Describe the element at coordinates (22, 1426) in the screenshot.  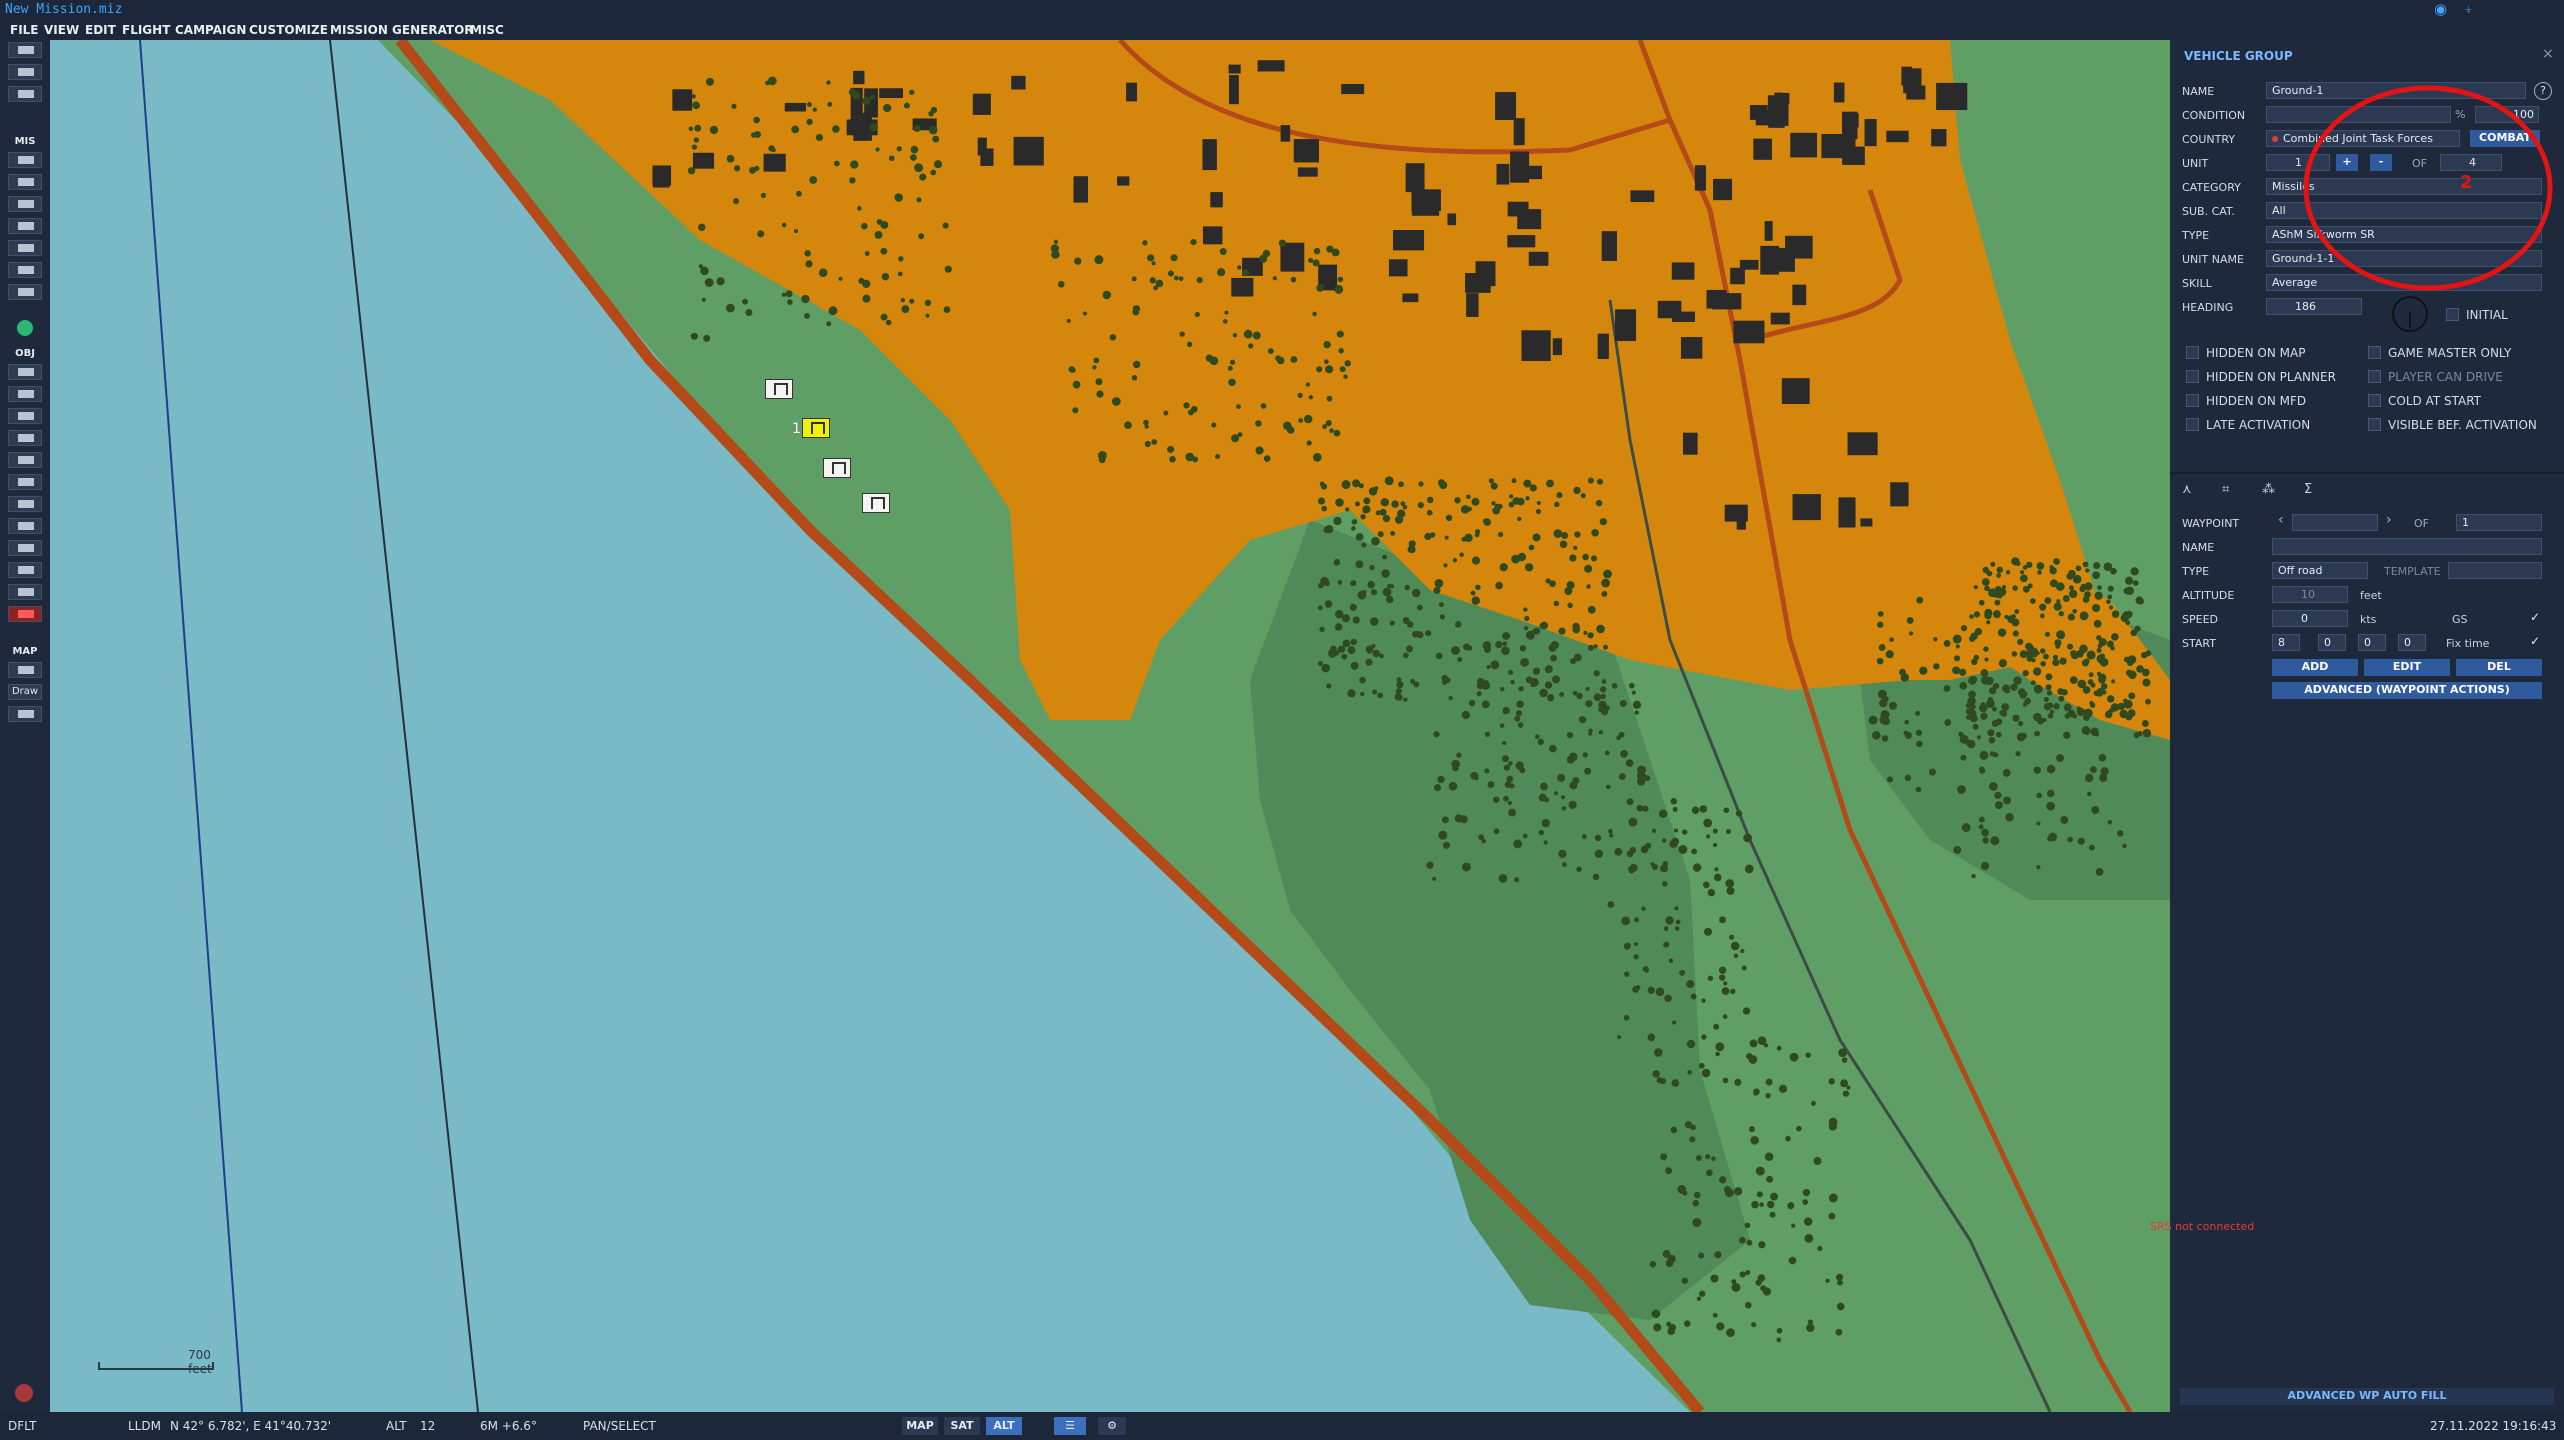
I see `profile-select: DFLT` at that location.